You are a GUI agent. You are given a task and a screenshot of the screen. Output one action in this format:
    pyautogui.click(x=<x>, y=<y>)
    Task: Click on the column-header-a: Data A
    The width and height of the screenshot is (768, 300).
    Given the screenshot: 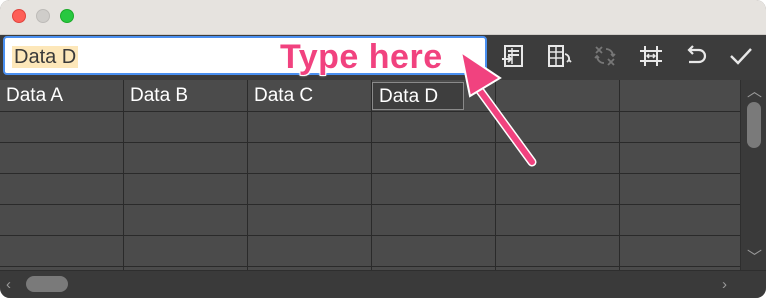 What is the action you would take?
    pyautogui.click(x=61, y=96)
    